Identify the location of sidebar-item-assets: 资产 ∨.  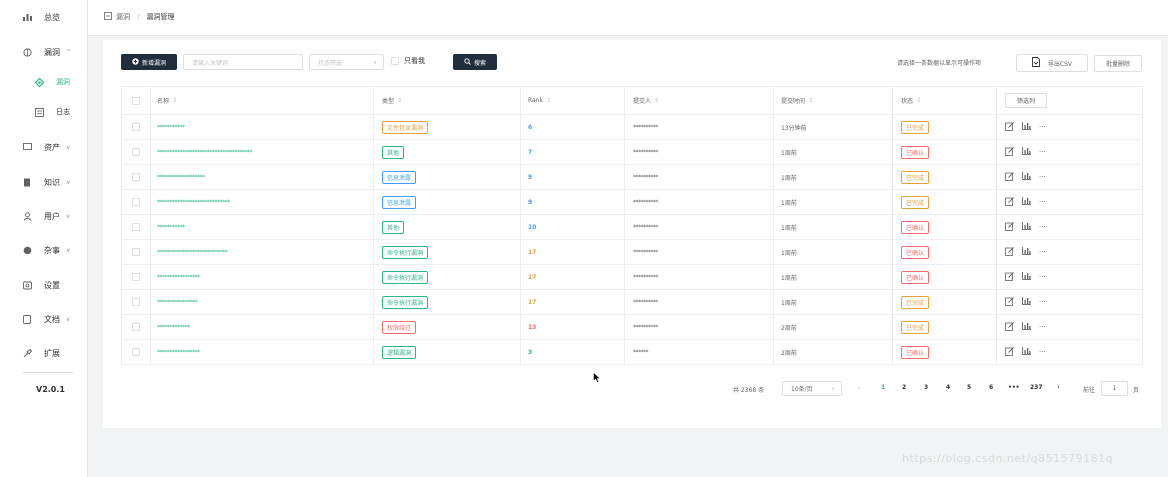
(44, 147).